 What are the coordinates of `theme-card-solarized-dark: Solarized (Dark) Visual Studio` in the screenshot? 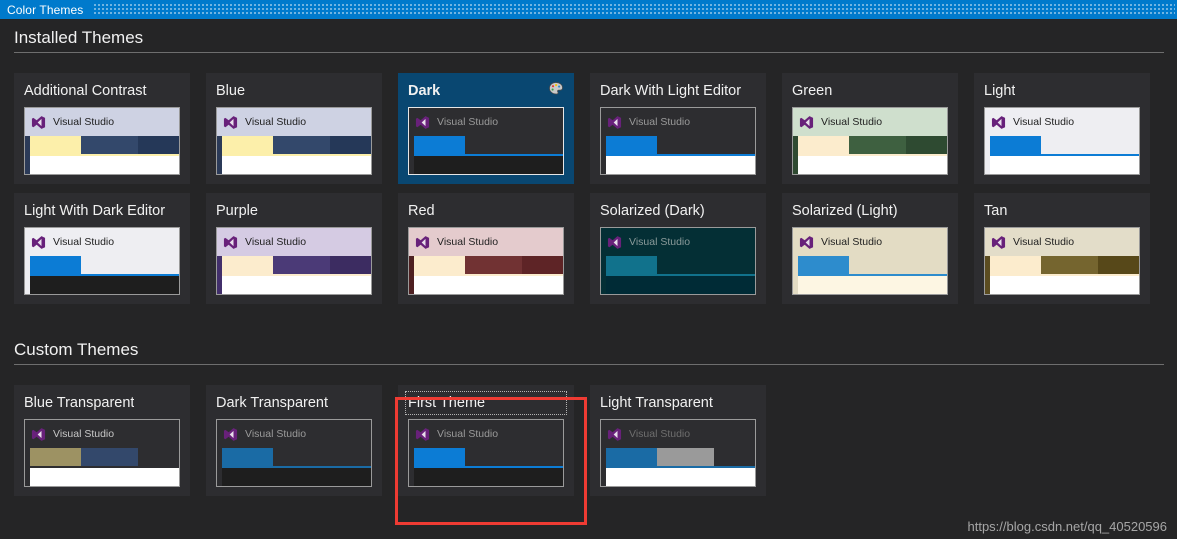 It's located at (678, 248).